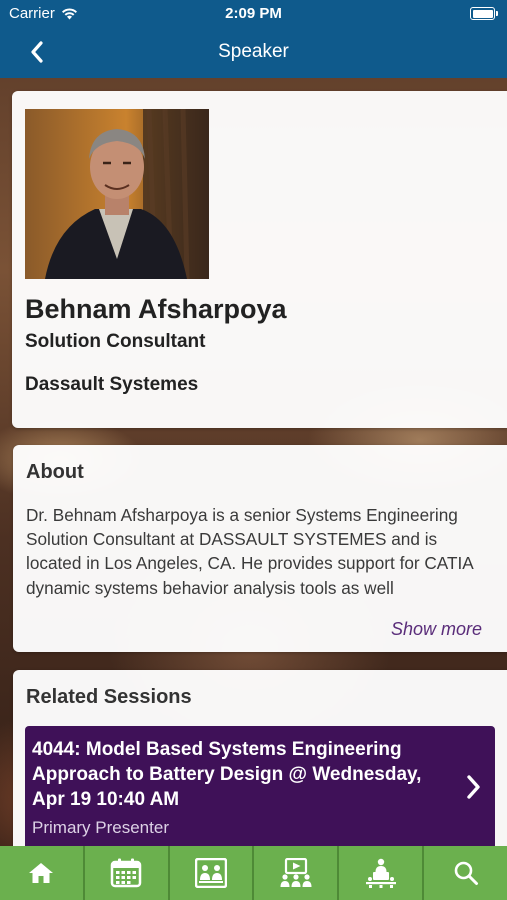 This screenshot has width=507, height=900. I want to click on calendar-icon, so click(126, 873).